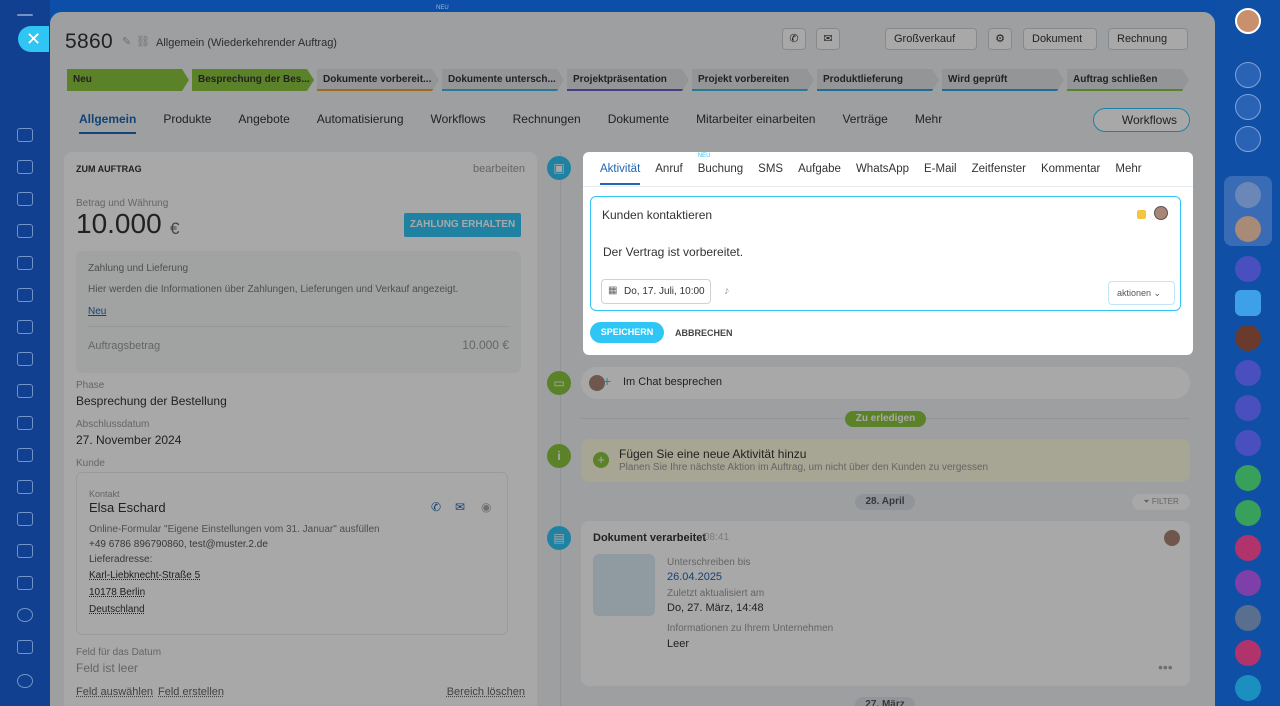  Describe the element at coordinates (940, 174) in the screenshot. I see `etab-email: E-Mail` at that location.